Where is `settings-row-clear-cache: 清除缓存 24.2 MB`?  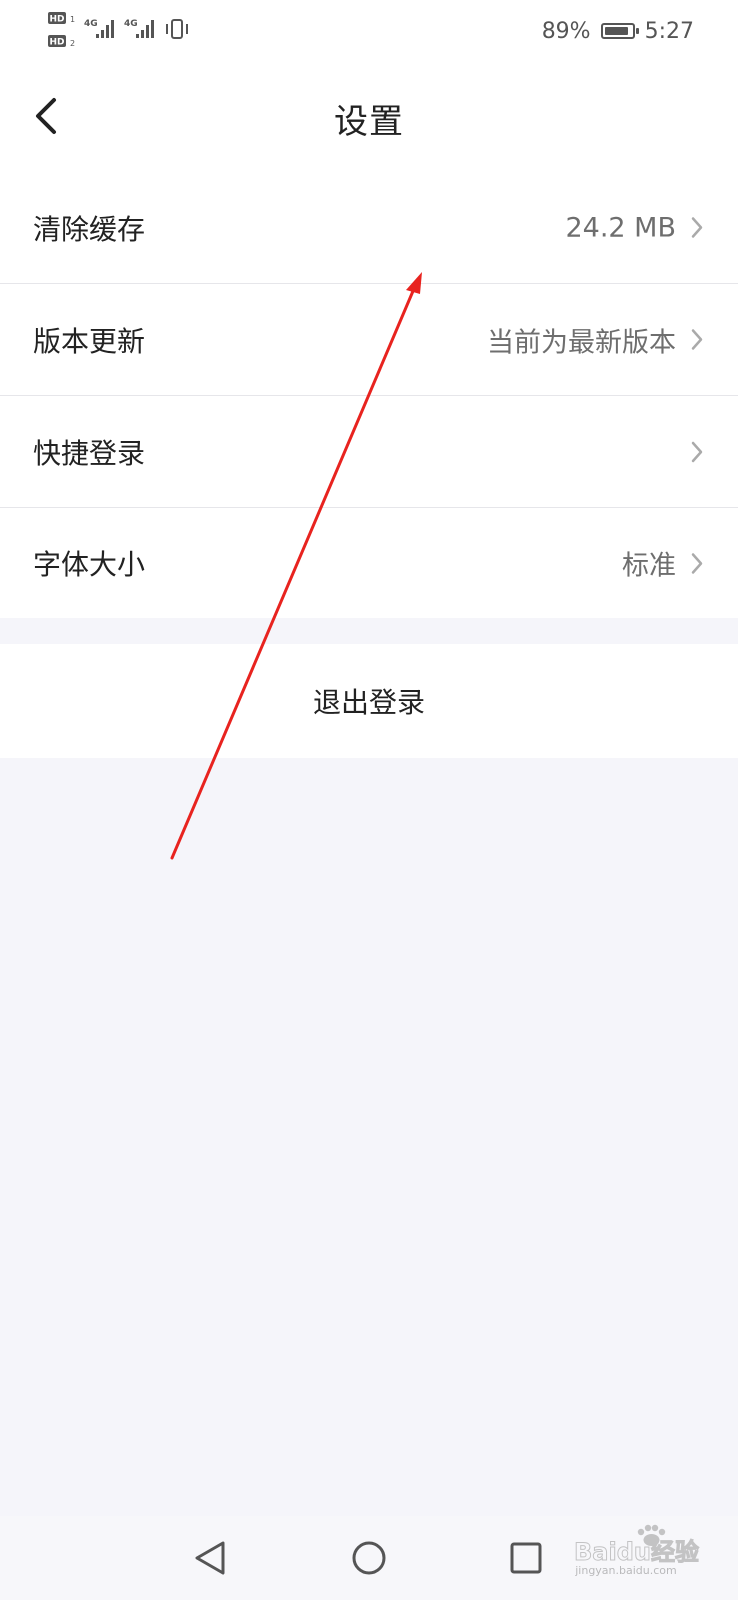 settings-row-clear-cache: 清除缓存 24.2 MB is located at coordinates (369, 228).